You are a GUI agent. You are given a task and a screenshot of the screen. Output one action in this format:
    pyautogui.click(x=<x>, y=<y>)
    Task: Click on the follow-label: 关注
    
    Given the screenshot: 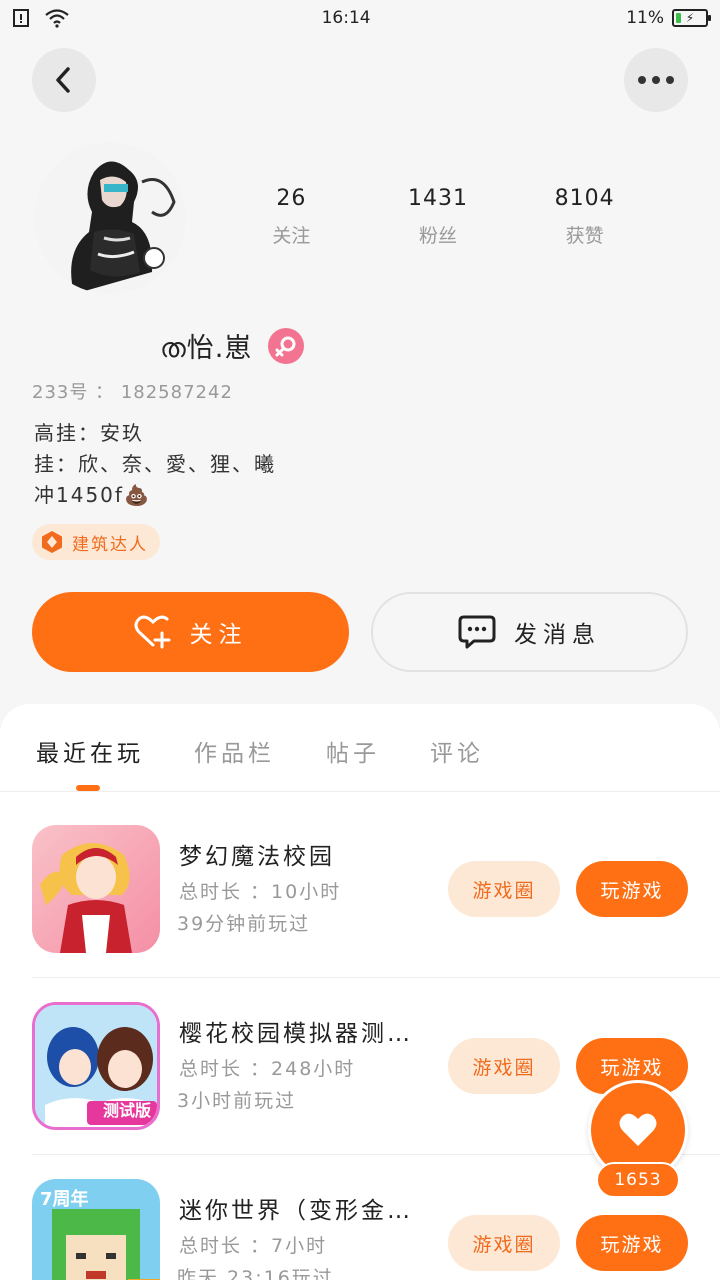 What is the action you would take?
    pyautogui.click(x=218, y=635)
    